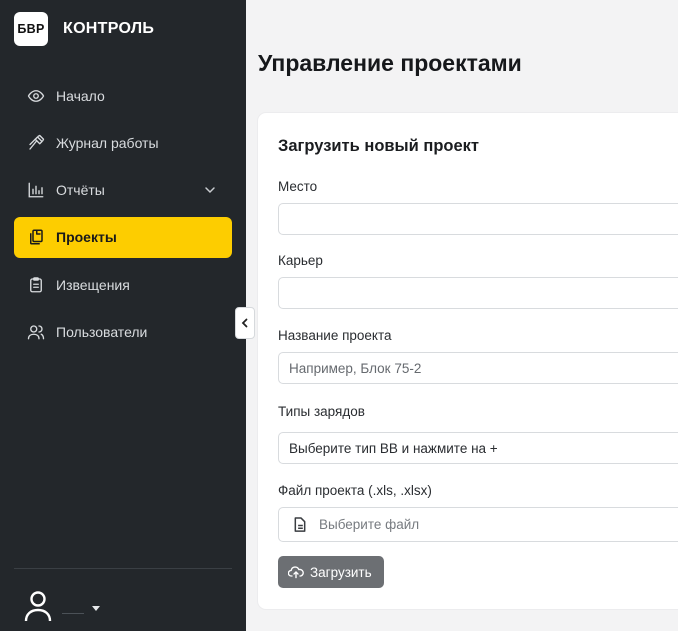 The image size is (678, 631). I want to click on sidebar-item-users: Пользователи, so click(123, 331).